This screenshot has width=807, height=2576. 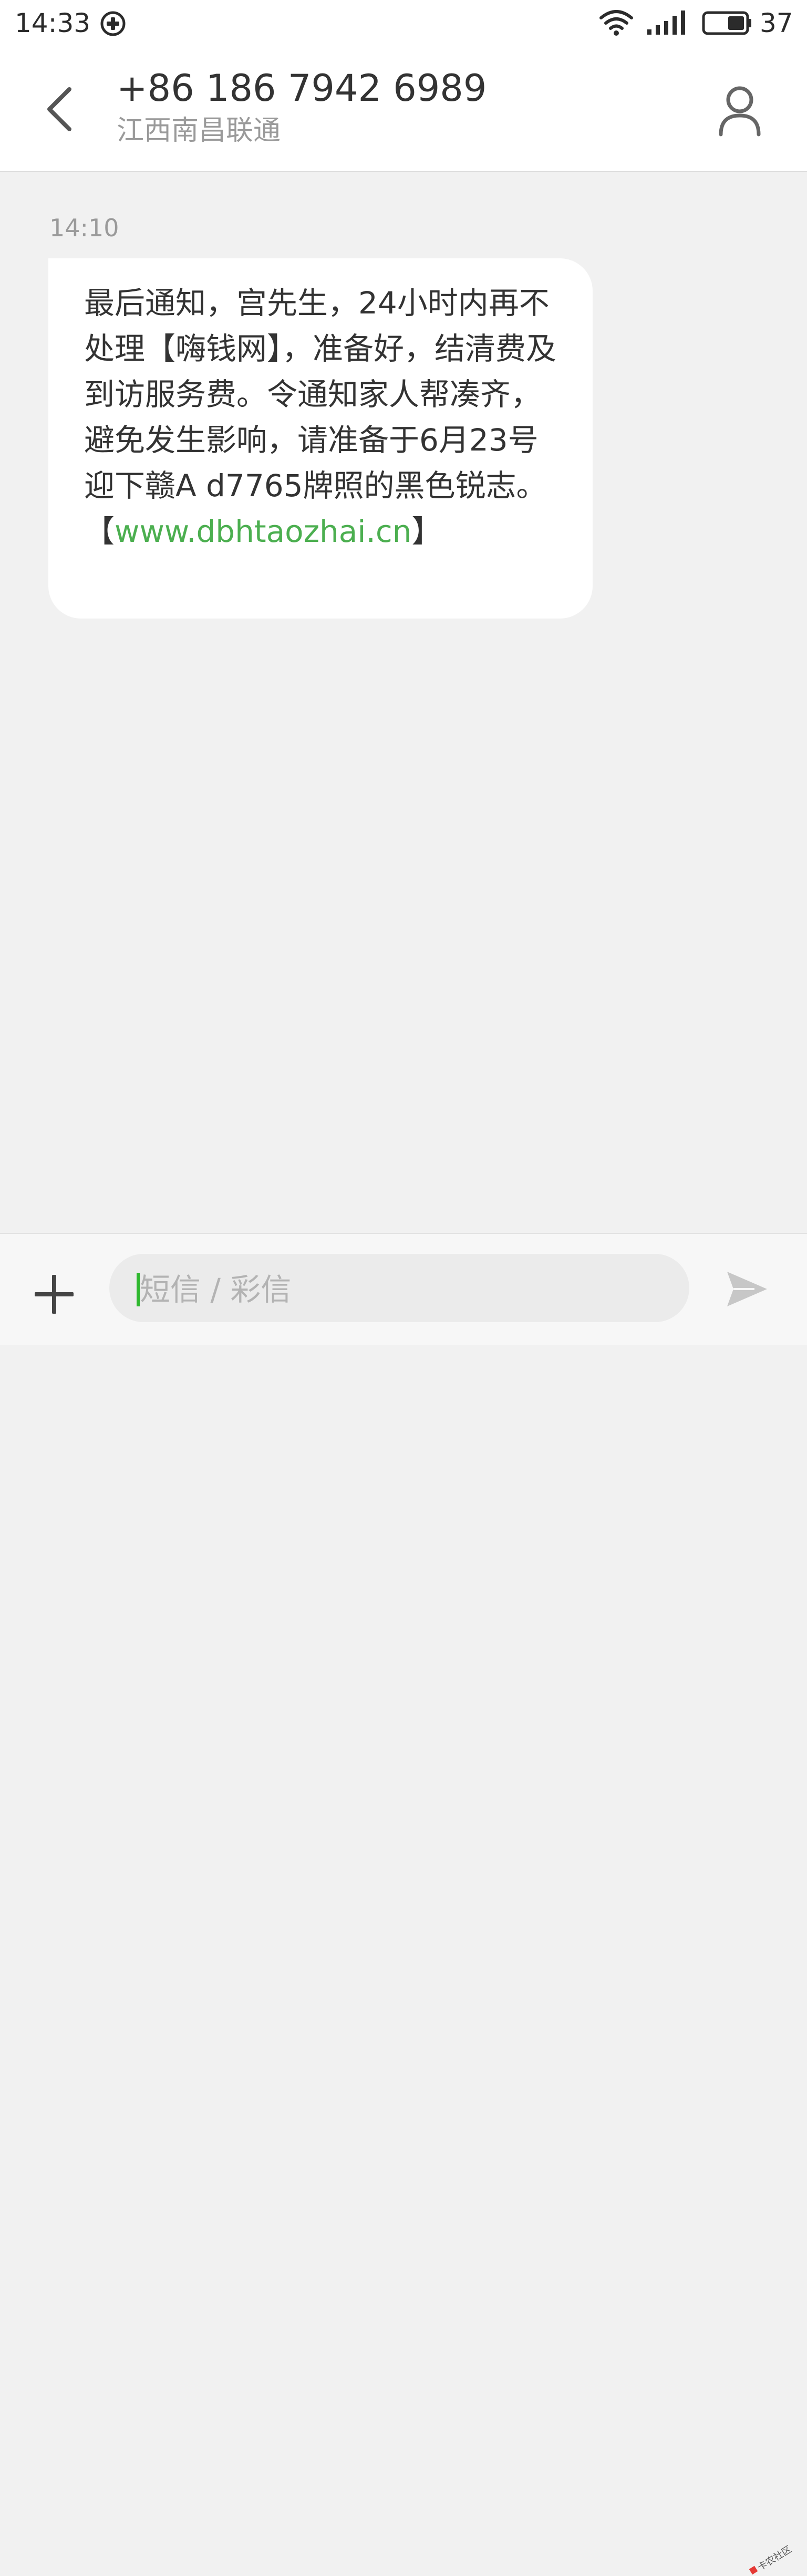 What do you see at coordinates (216, 1289) in the screenshot?
I see `message-input-placeholder: 短信 / 彩信` at bounding box center [216, 1289].